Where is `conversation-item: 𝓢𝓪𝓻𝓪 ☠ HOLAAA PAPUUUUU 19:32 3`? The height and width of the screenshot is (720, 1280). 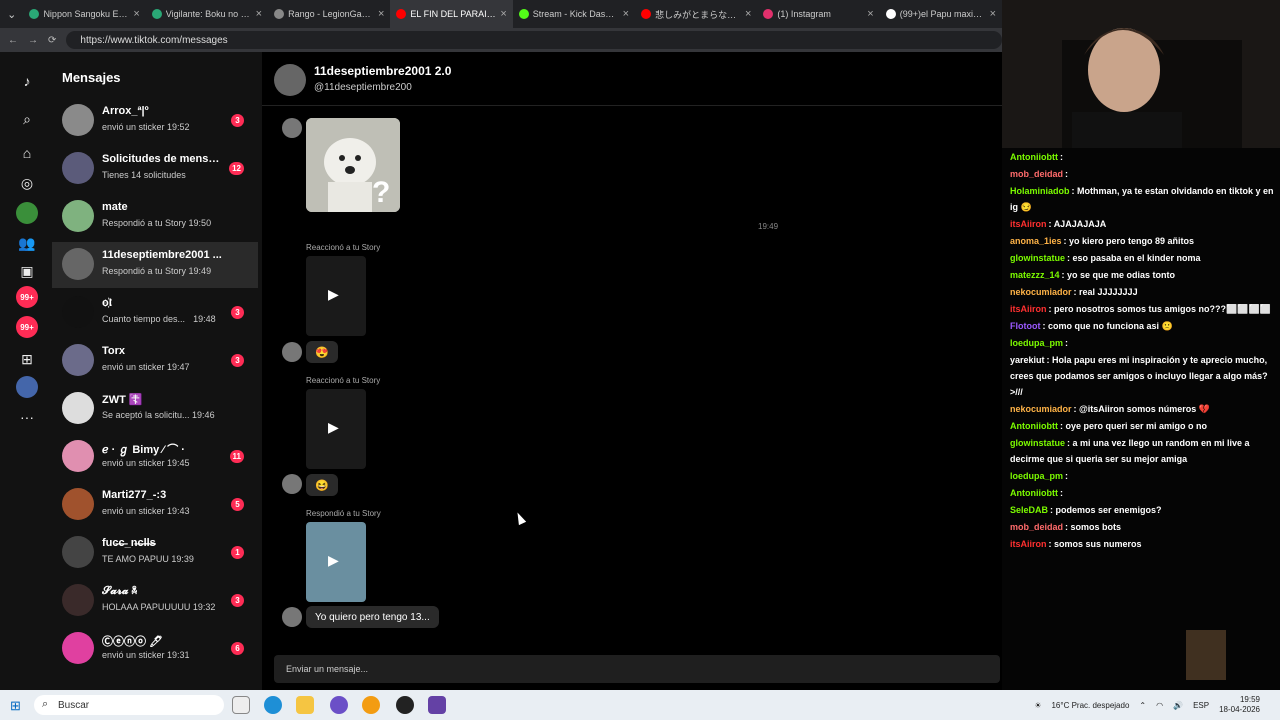 conversation-item: 𝓢𝓪𝓻𝓪 ☠ HOLAAA PAPUUUUU 19:32 3 is located at coordinates (155, 601).